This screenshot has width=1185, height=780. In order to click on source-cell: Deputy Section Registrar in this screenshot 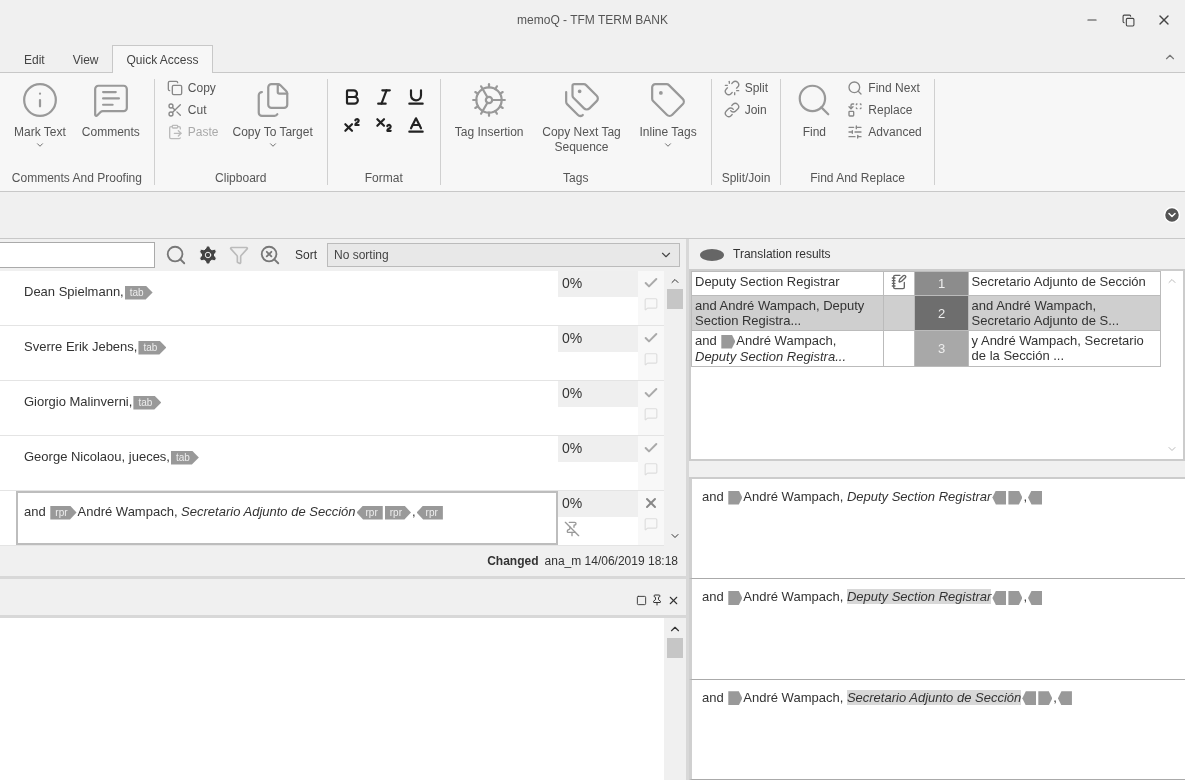, I will do `click(787, 283)`.